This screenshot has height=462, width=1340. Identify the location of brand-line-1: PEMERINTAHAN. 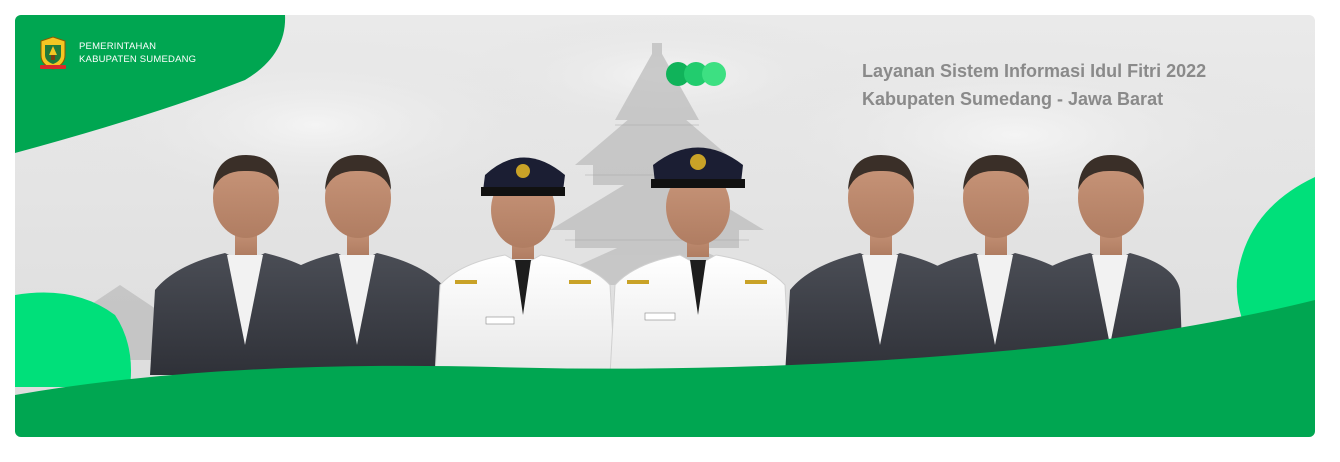
(118, 46).